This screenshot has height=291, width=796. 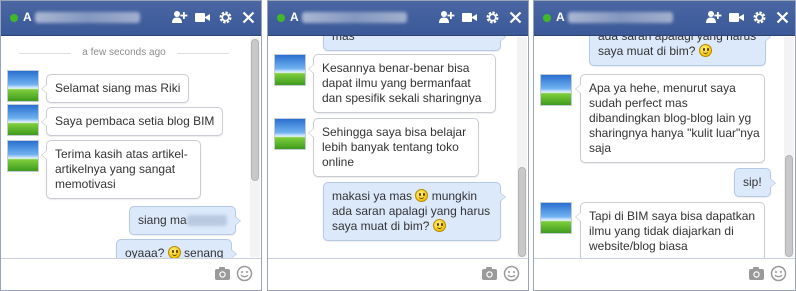 What do you see at coordinates (752, 182) in the screenshot?
I see `message-text: sip!` at bounding box center [752, 182].